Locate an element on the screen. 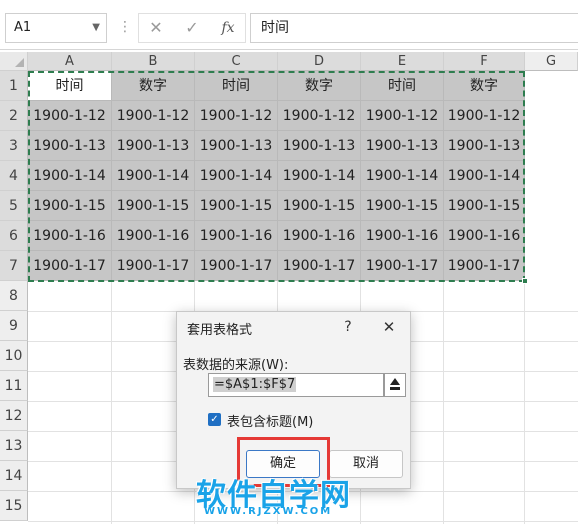 The image size is (578, 524). cell-a3: 1900-1-13 is located at coordinates (70, 146).